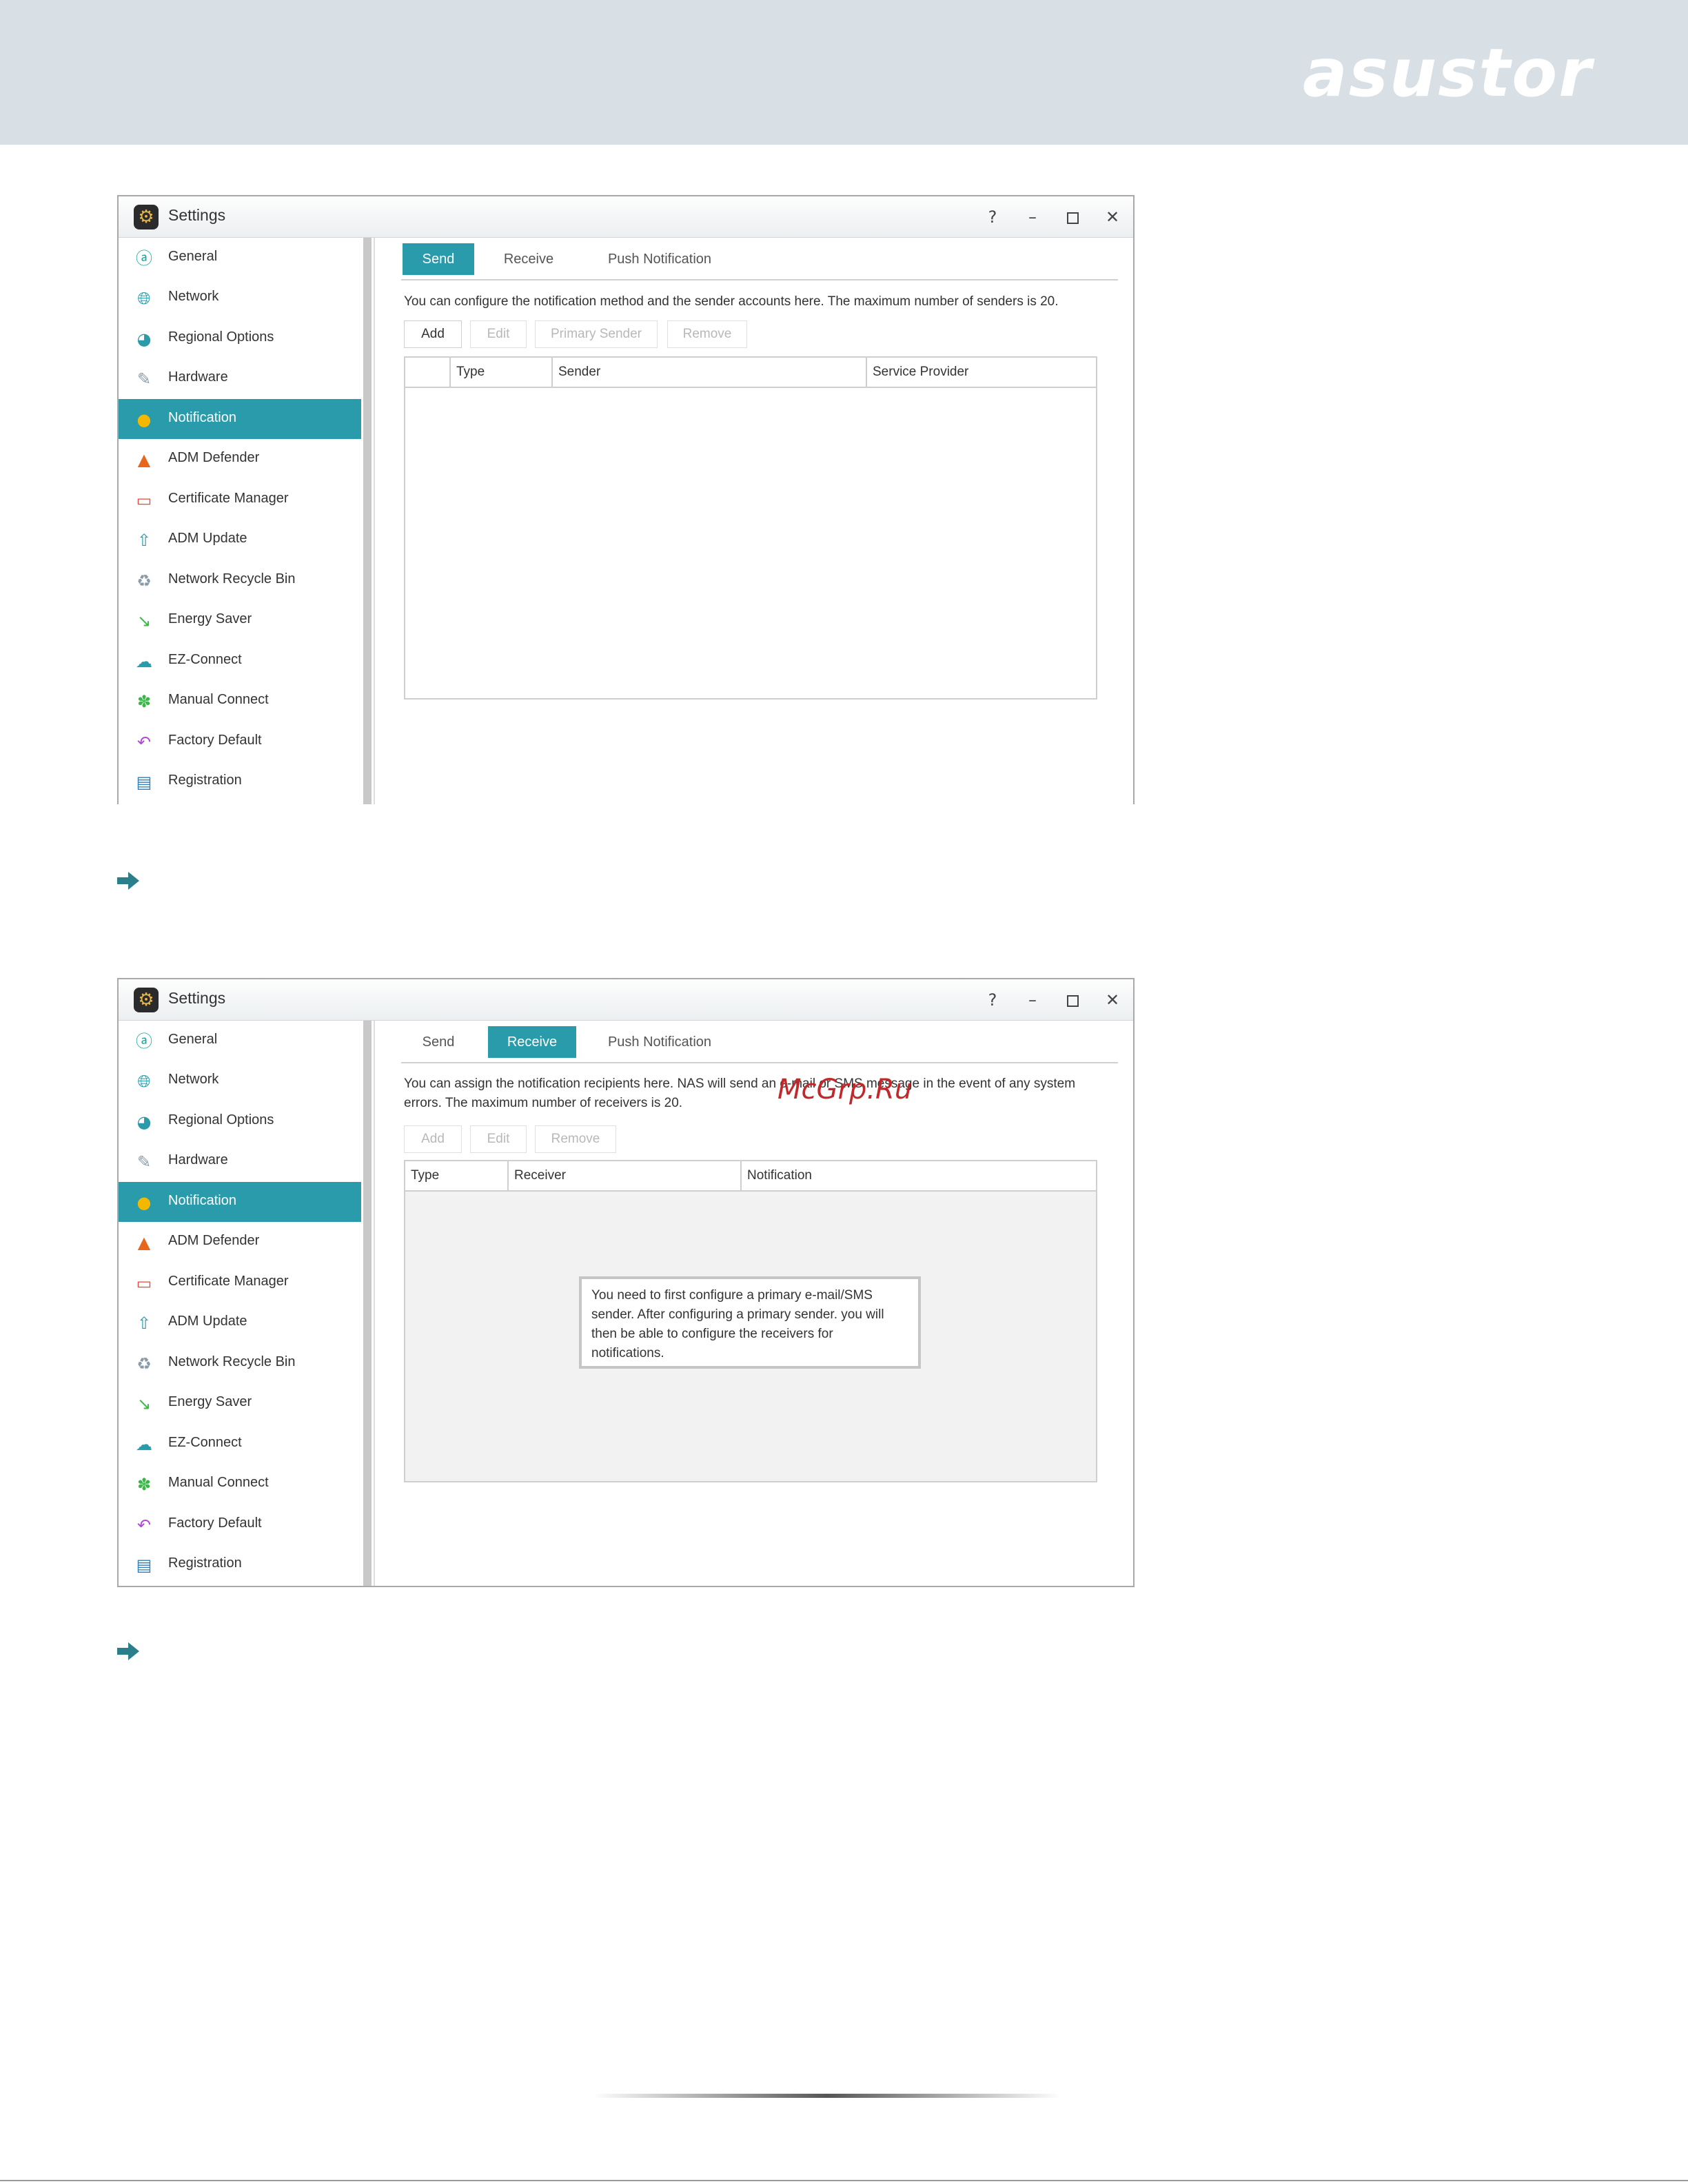 This screenshot has height=2184, width=1688. What do you see at coordinates (221, 337) in the screenshot?
I see `sidebar-item-label: Regional Options` at bounding box center [221, 337].